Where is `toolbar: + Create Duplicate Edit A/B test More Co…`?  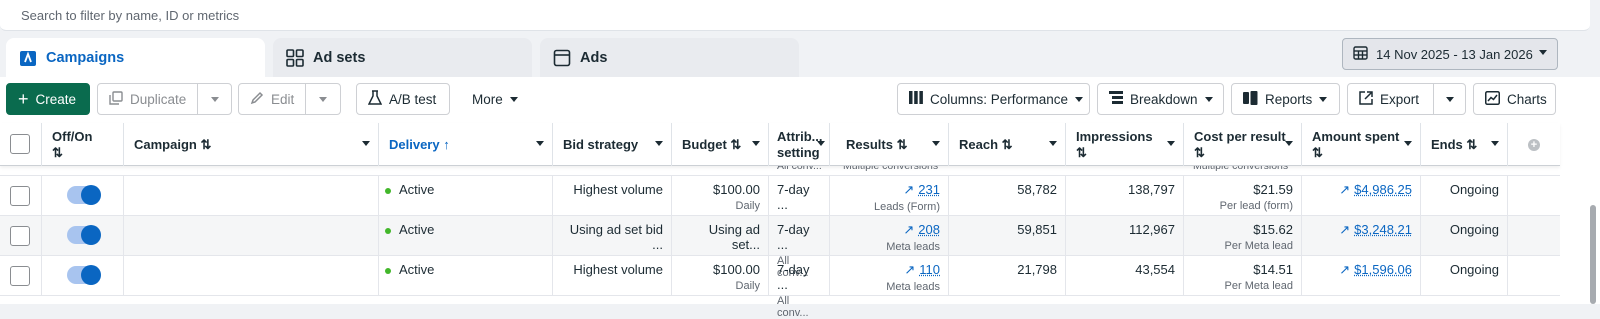 toolbar: + Create Duplicate Edit A/B test More Co… is located at coordinates (800, 100).